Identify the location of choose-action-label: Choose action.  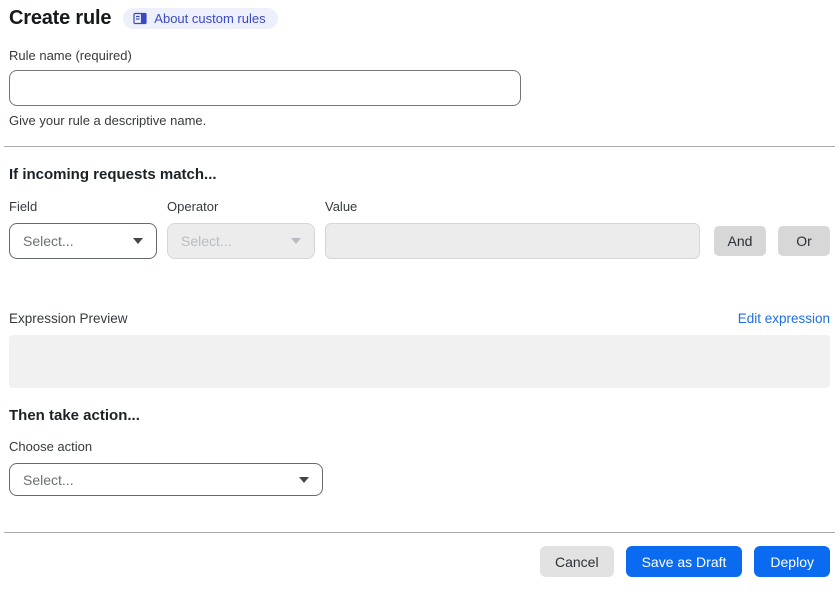
(51, 446).